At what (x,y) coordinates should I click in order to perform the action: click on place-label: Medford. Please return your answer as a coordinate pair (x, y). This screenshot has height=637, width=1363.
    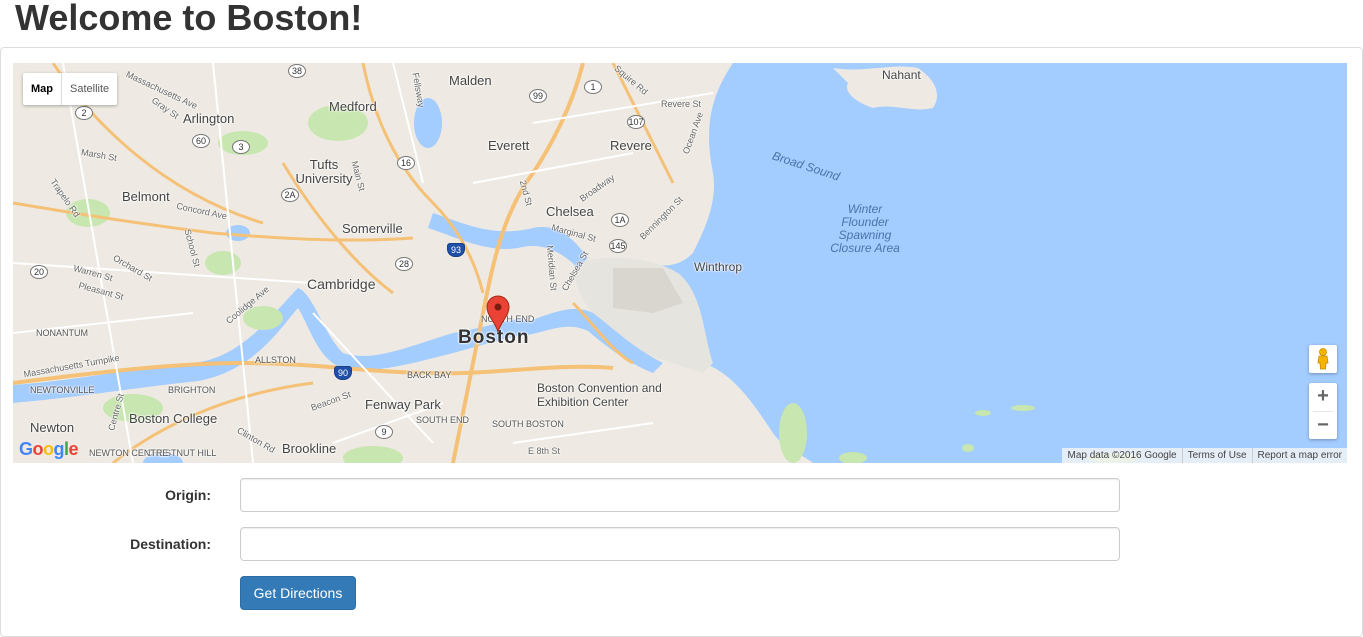
    Looking at the image, I should click on (353, 106).